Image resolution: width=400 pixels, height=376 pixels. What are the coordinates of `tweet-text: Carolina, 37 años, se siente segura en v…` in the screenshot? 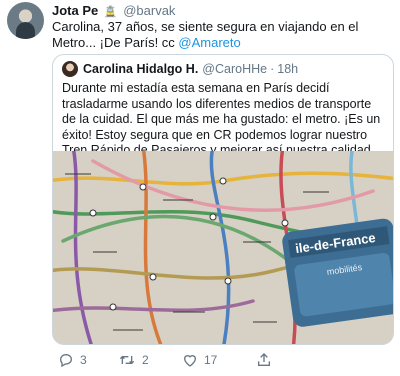 It's located at (224, 35).